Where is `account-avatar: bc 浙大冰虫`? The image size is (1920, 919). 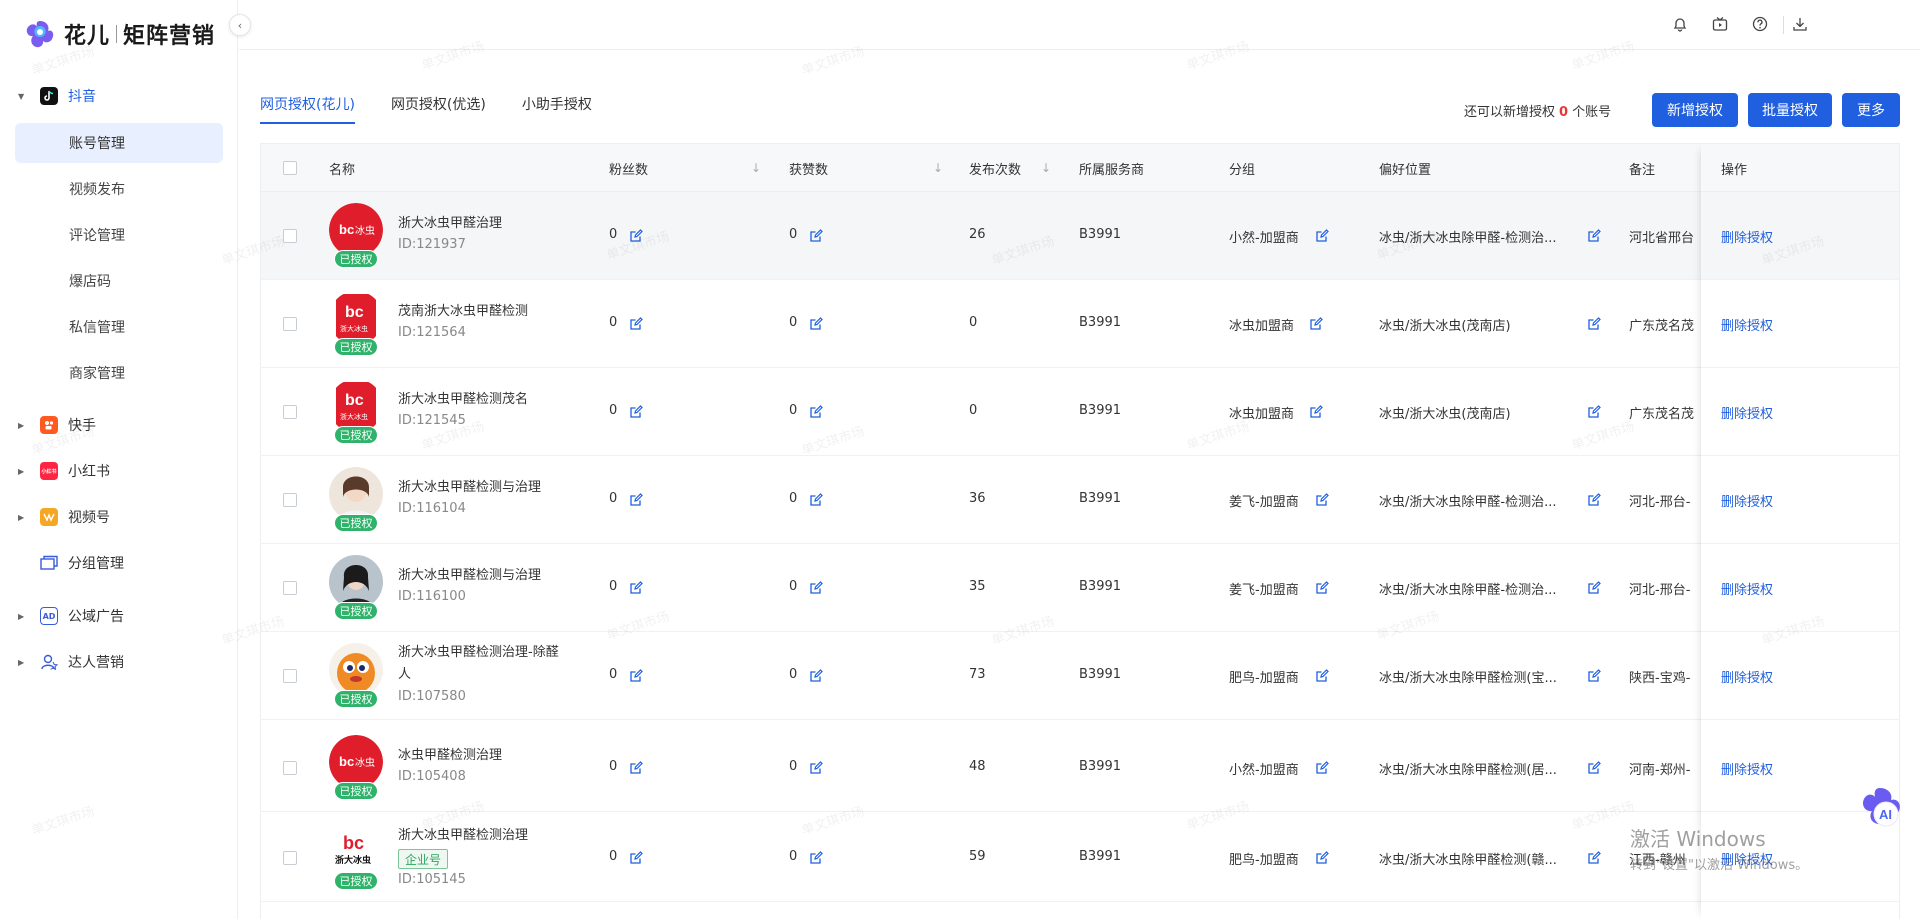
account-avatar: bc 浙大冰虫 is located at coordinates (356, 318).